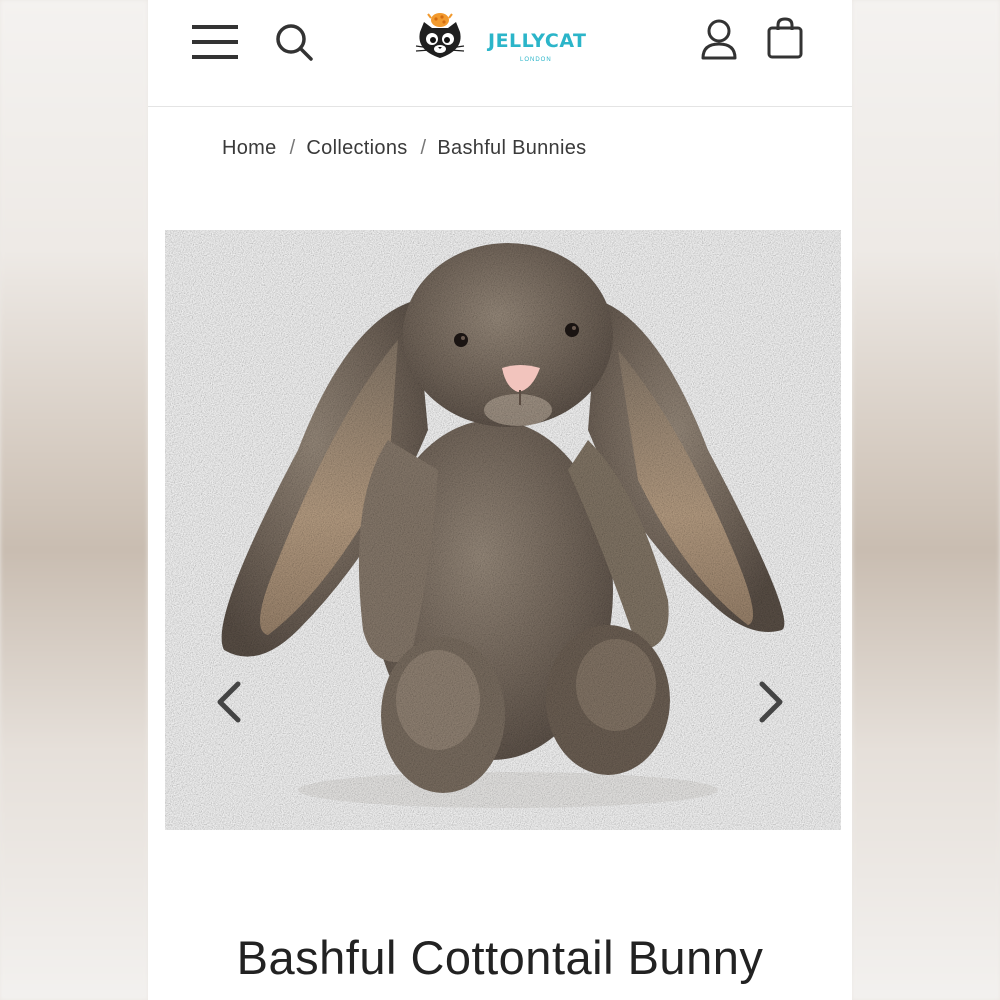 This screenshot has width=1000, height=1000. Describe the element at coordinates (719, 39) in the screenshot. I see `account-icon` at that location.